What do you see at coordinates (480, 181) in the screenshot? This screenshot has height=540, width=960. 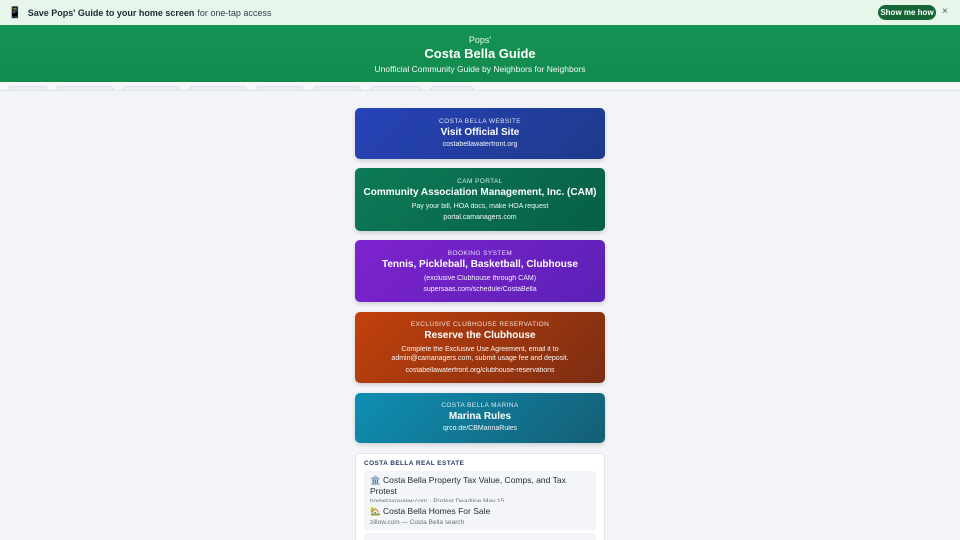 I see `card-label: CAM PORTAL` at bounding box center [480, 181].